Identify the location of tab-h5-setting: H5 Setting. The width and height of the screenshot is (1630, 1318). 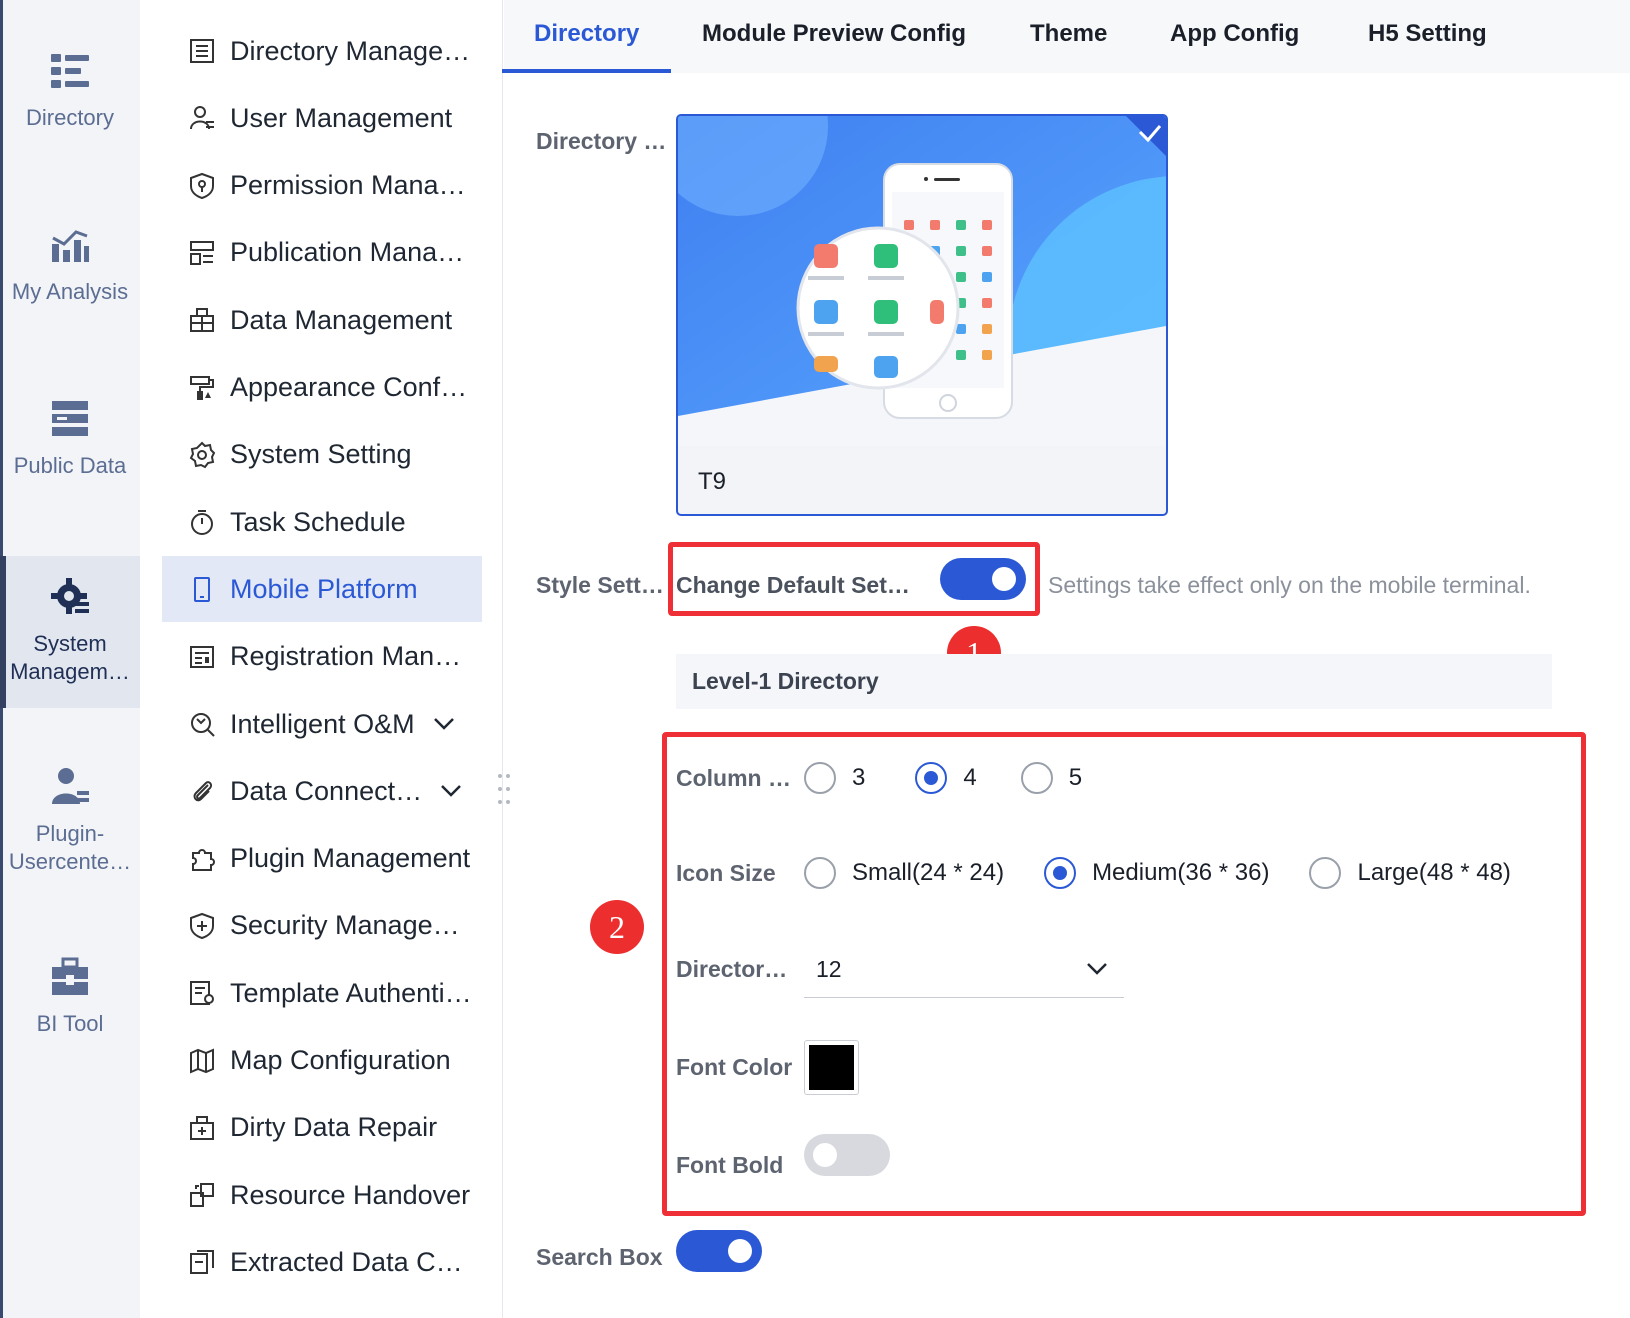
(1427, 36).